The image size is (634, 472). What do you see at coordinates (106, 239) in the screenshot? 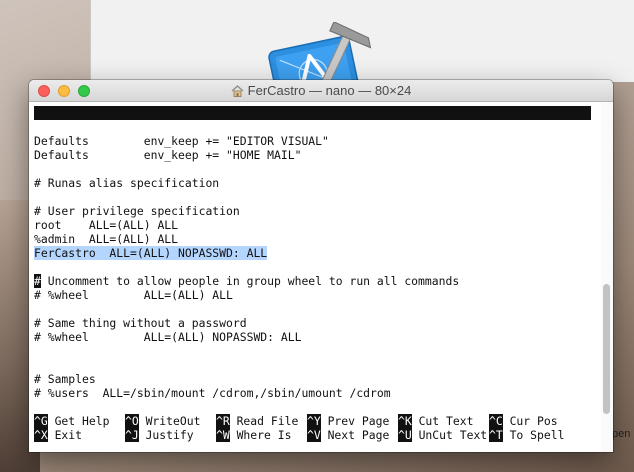
I see `file-line: %admin ALL=(ALL) ALL` at bounding box center [106, 239].